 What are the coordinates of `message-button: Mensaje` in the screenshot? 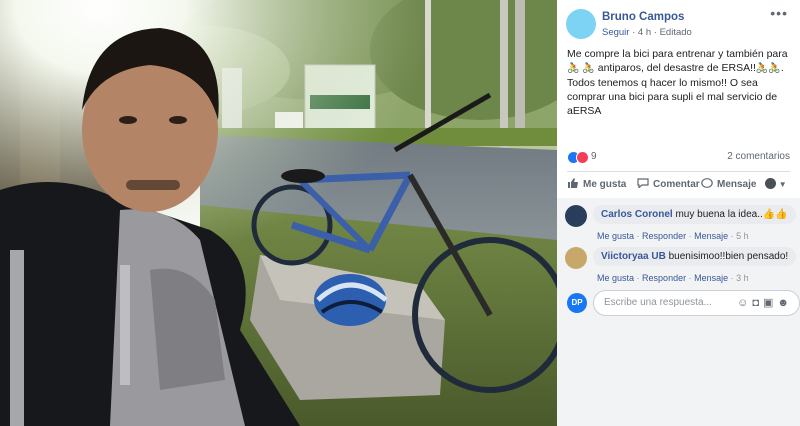 It's located at (728, 184).